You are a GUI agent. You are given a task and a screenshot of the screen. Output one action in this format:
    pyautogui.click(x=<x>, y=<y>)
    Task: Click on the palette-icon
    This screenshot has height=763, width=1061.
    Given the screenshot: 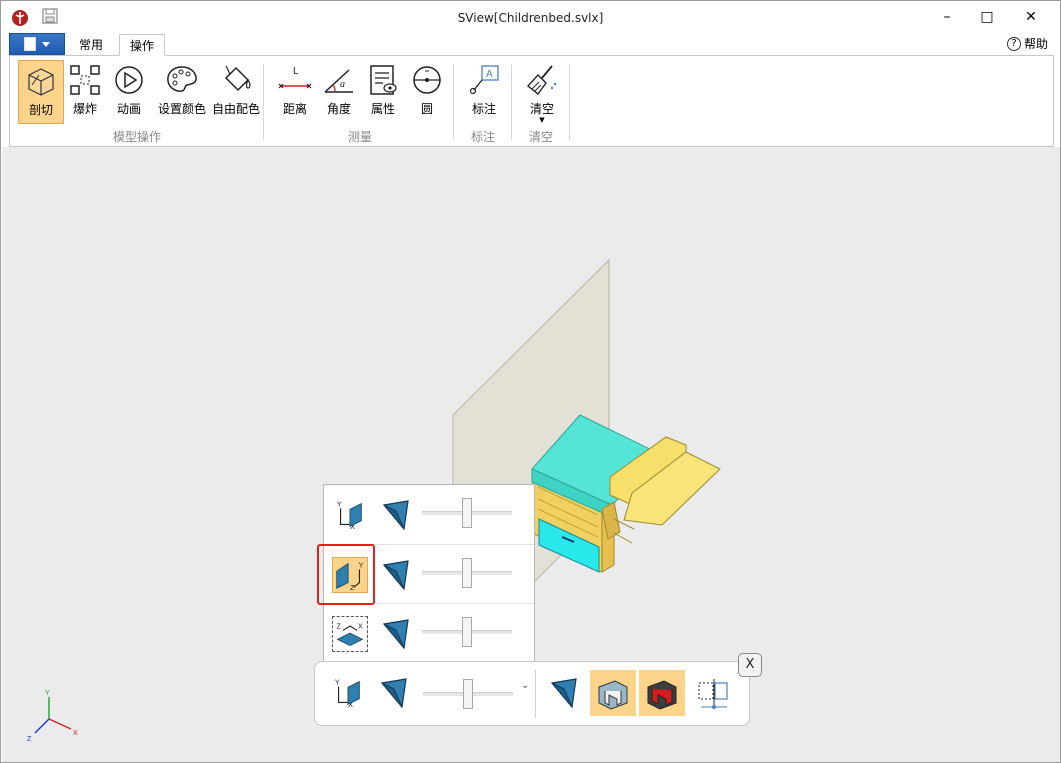 What is the action you would take?
    pyautogui.click(x=182, y=79)
    